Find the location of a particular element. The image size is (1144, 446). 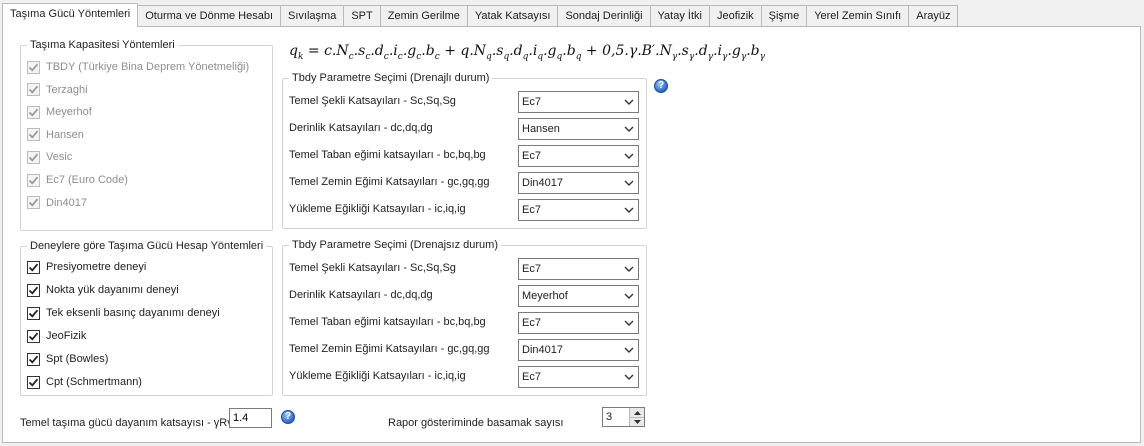

triangle-down-icon is located at coordinates (637, 422).